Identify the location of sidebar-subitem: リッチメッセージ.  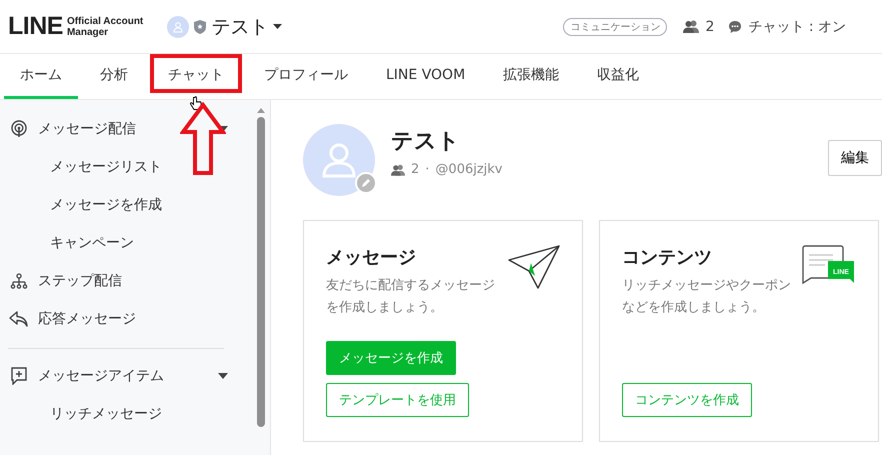
(130, 414).